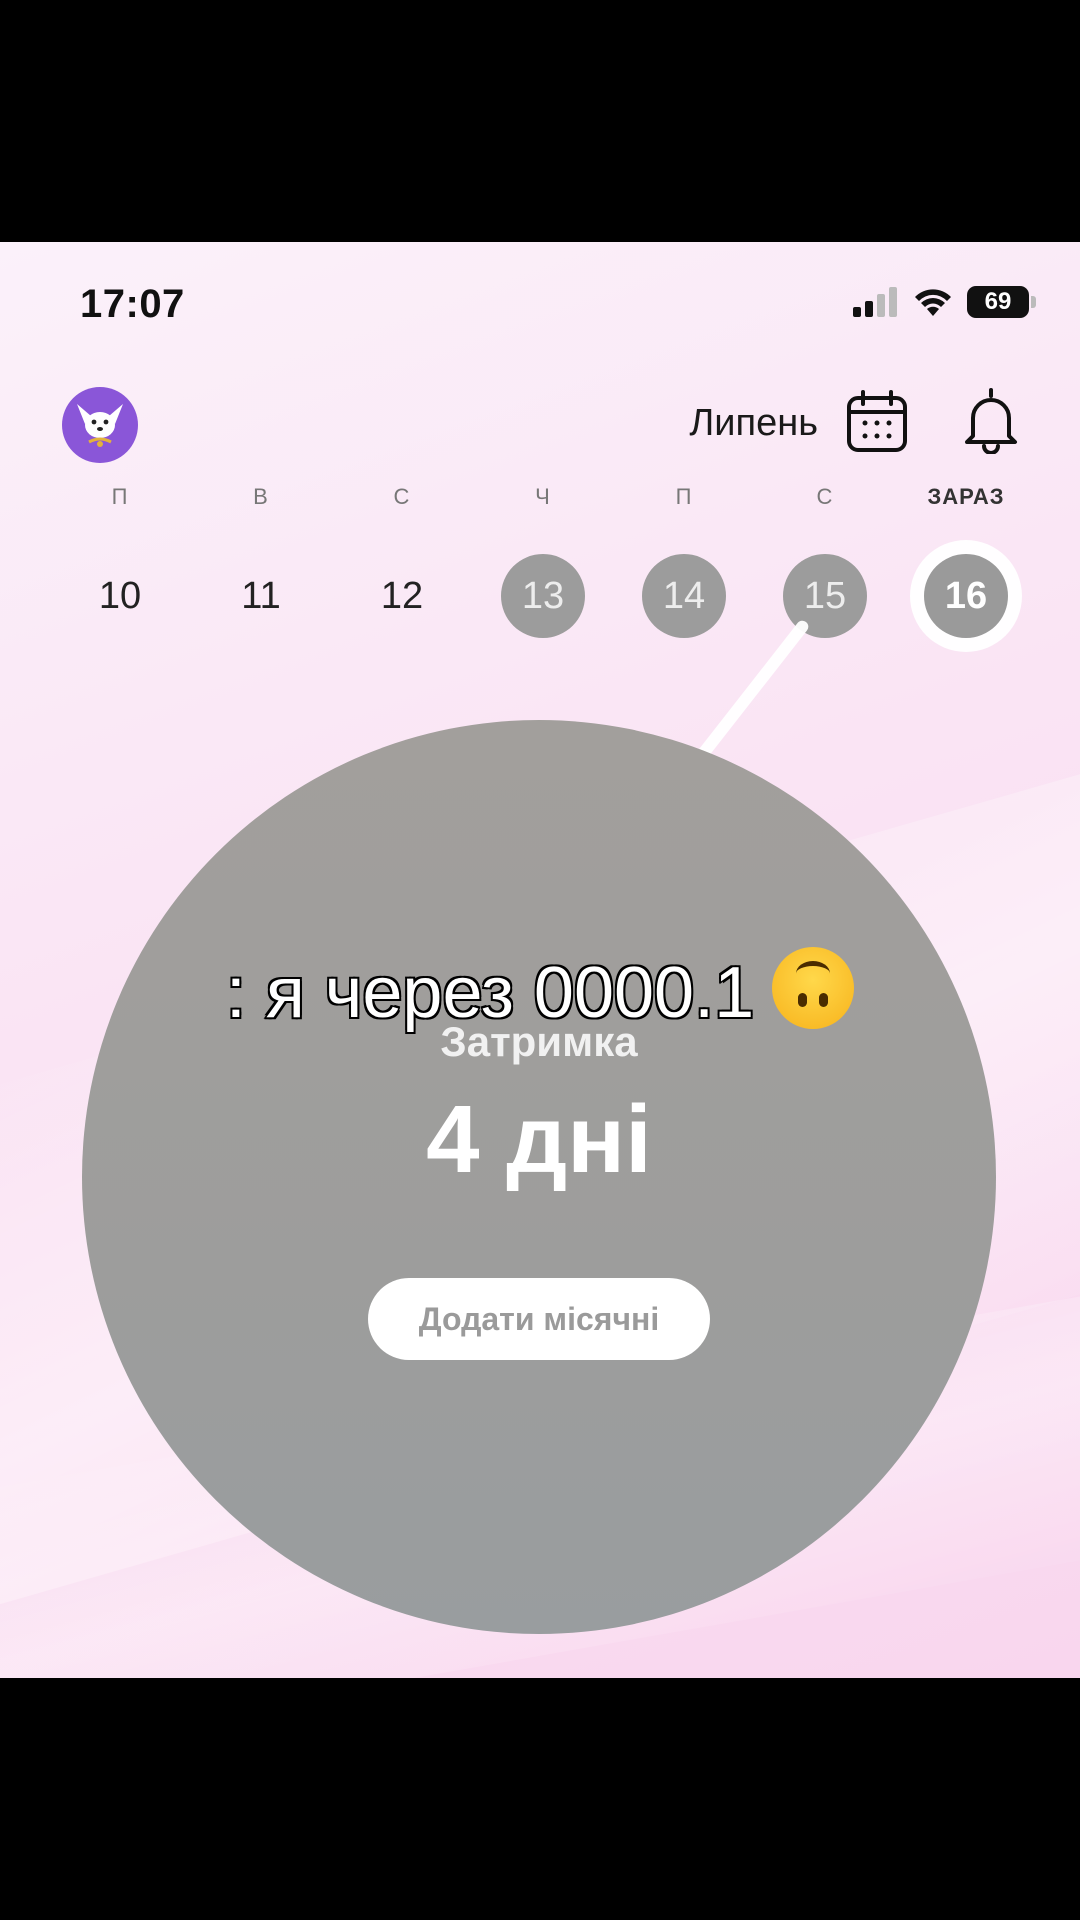  I want to click on weekday-label: В, so click(261, 496).